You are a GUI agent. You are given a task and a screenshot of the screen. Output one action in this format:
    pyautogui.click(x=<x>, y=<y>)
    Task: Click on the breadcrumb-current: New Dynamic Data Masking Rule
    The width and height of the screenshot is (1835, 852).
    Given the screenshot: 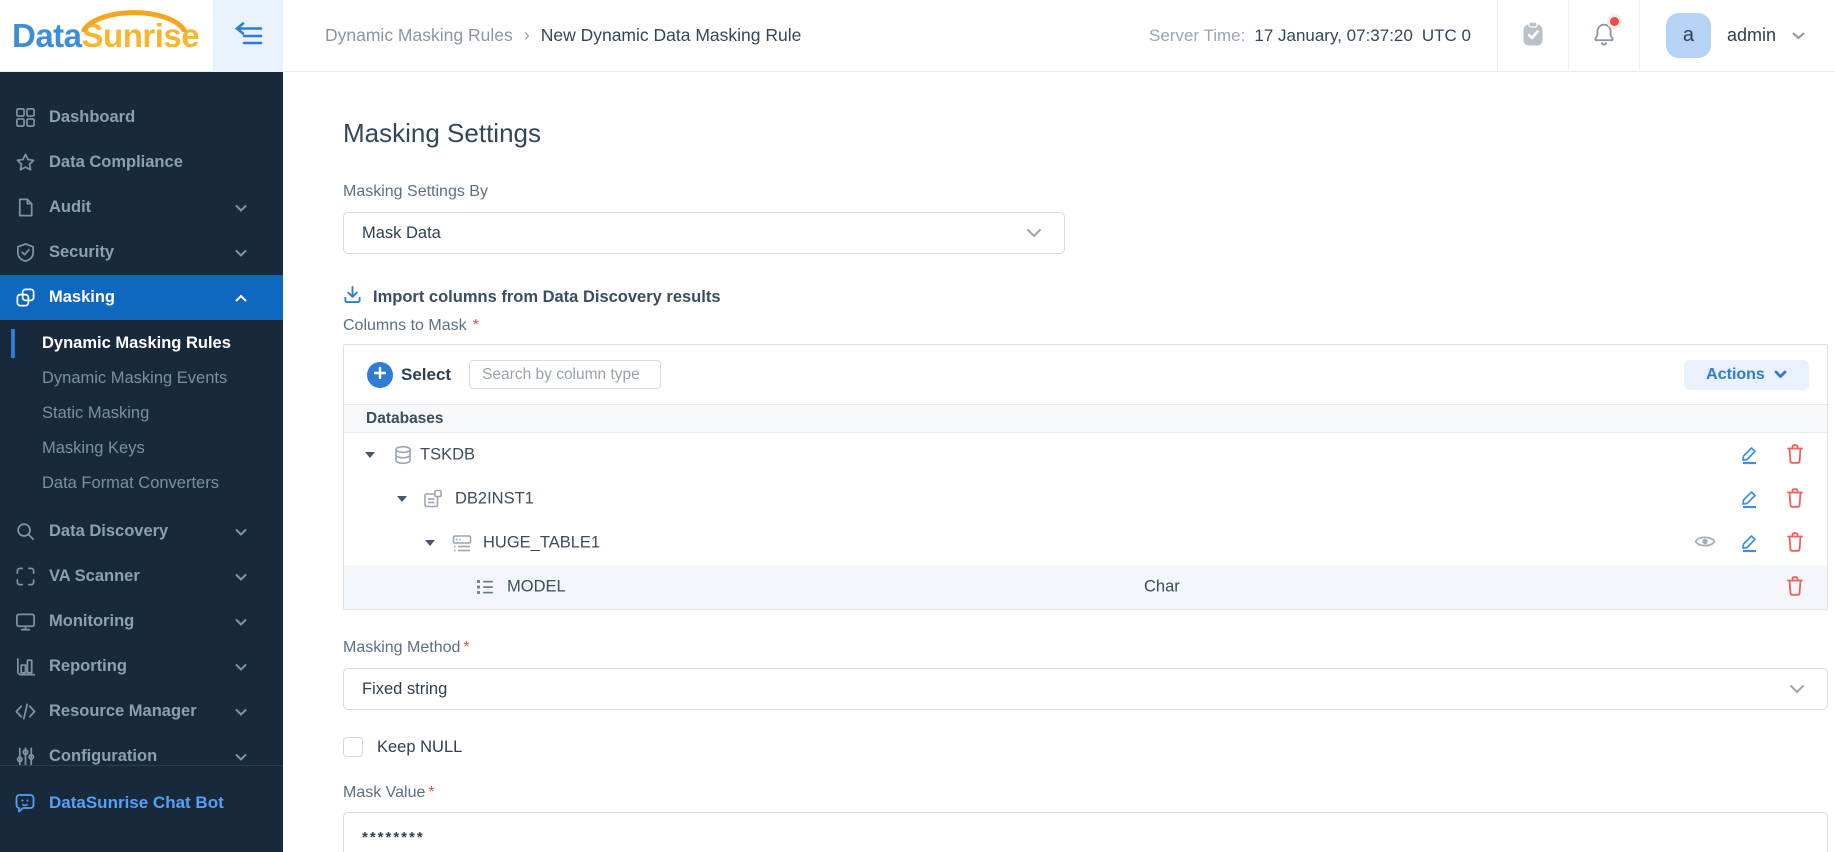 What is the action you would take?
    pyautogui.click(x=671, y=35)
    